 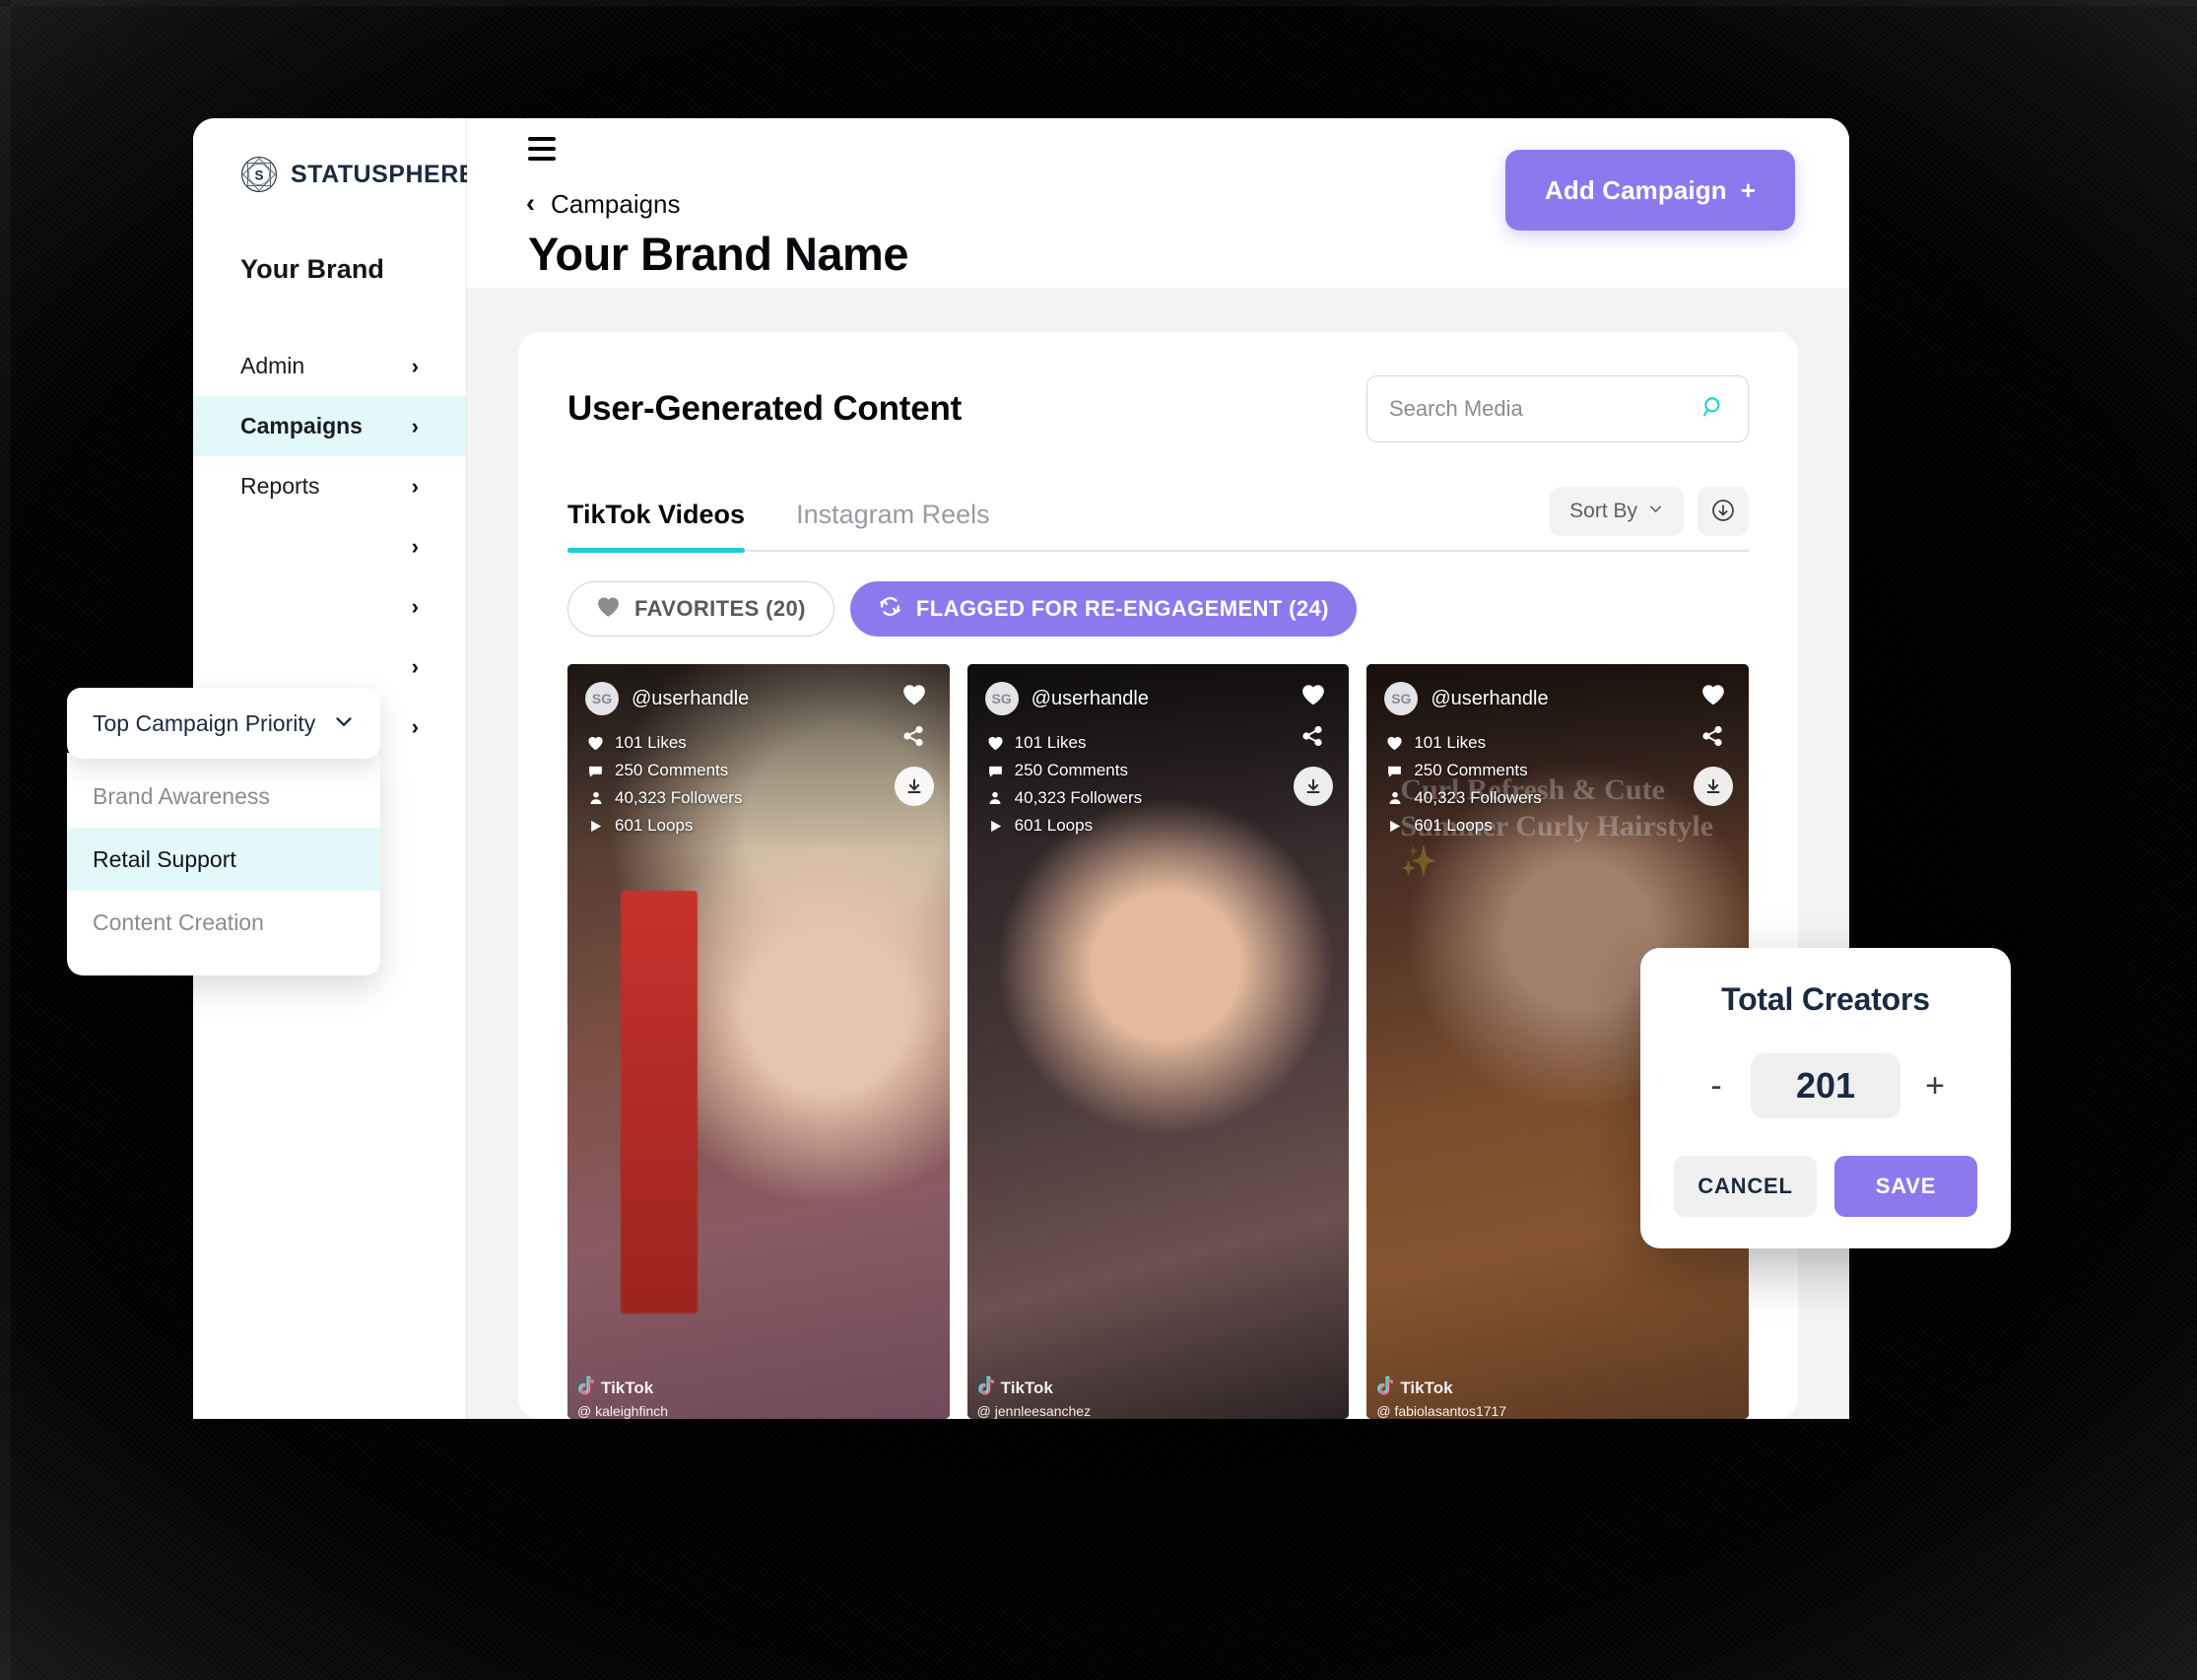 I want to click on decrement-button: -, so click(x=1716, y=1086).